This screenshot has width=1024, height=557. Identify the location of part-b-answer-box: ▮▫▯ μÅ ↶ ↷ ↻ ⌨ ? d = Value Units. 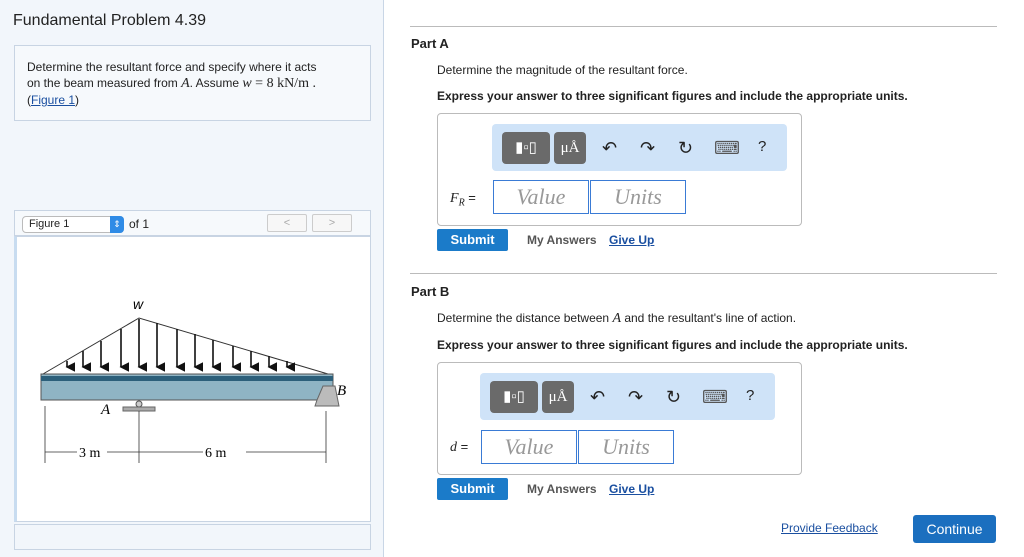
(619, 418).